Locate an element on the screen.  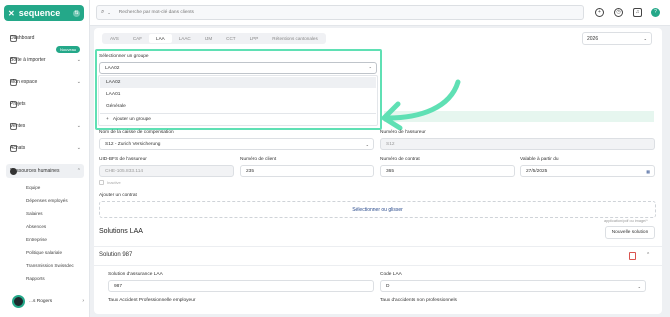
client-value: 235 is located at coordinates (250, 171).